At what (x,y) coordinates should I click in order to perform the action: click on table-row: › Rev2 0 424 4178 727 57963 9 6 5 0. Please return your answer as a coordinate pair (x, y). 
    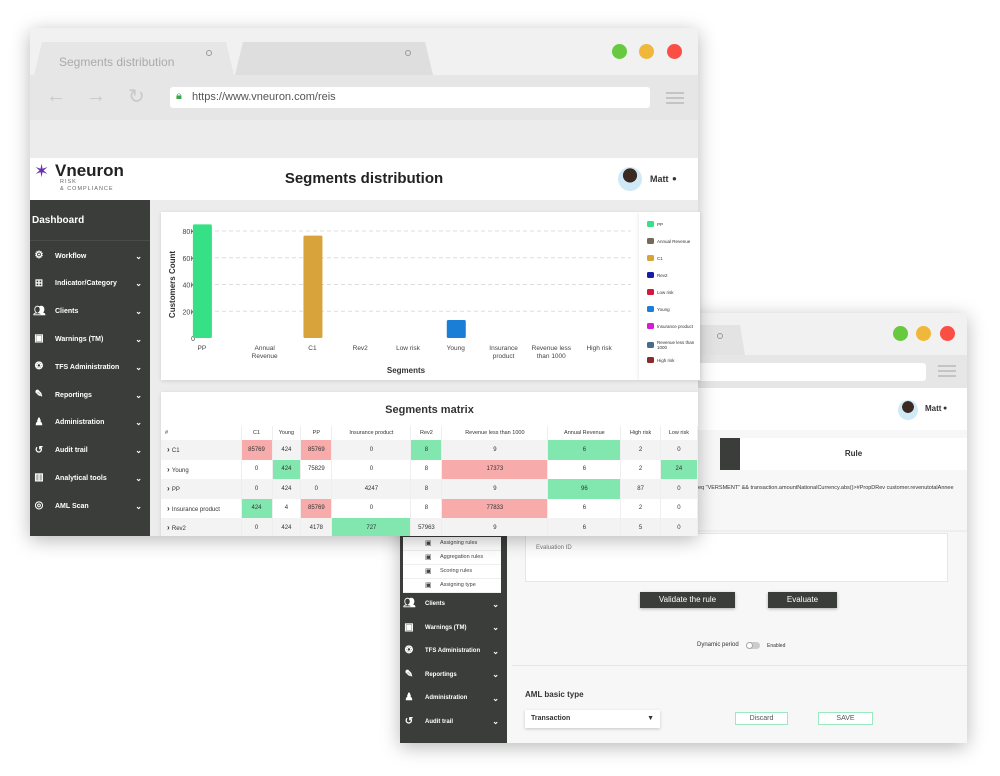
    Looking at the image, I should click on (429, 527).